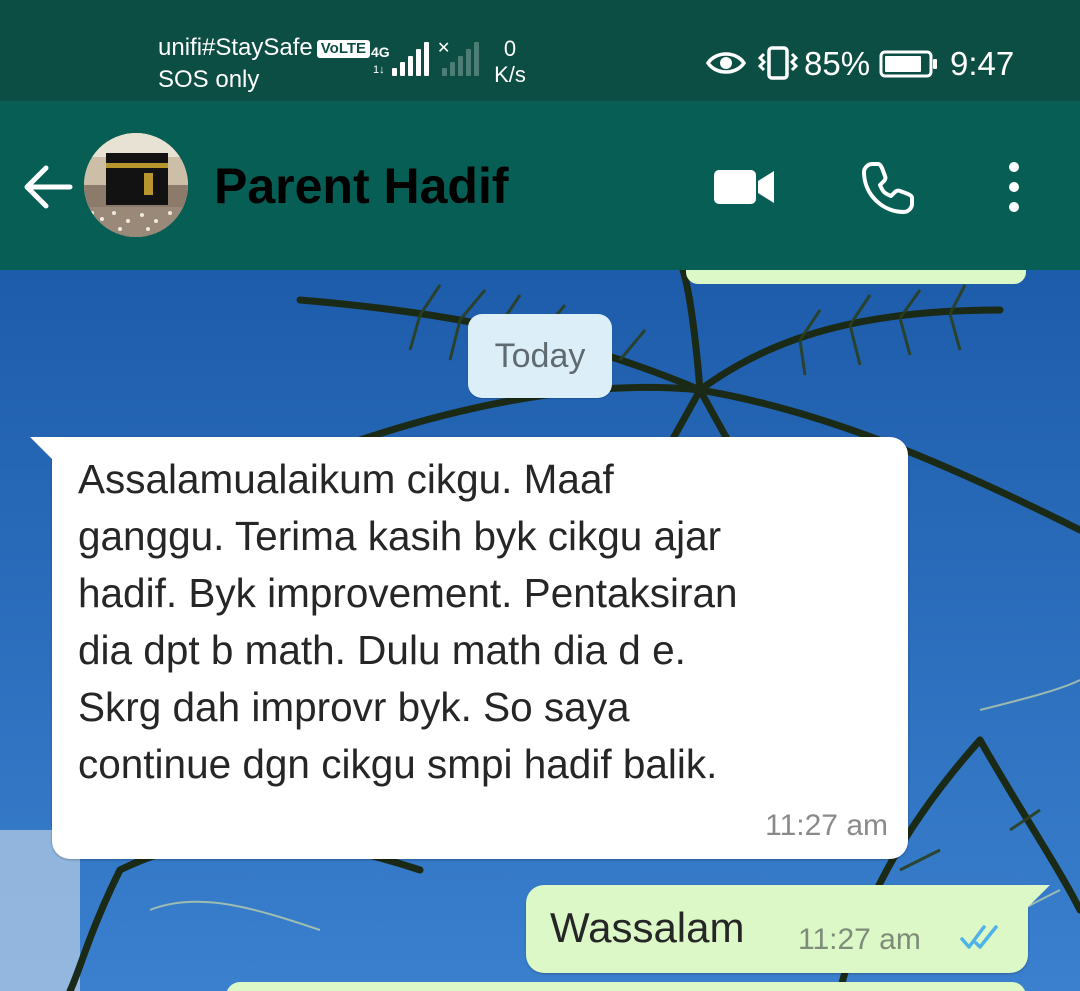 This screenshot has height=991, width=1080. What do you see at coordinates (908, 64) in the screenshot?
I see `battery-icon` at bounding box center [908, 64].